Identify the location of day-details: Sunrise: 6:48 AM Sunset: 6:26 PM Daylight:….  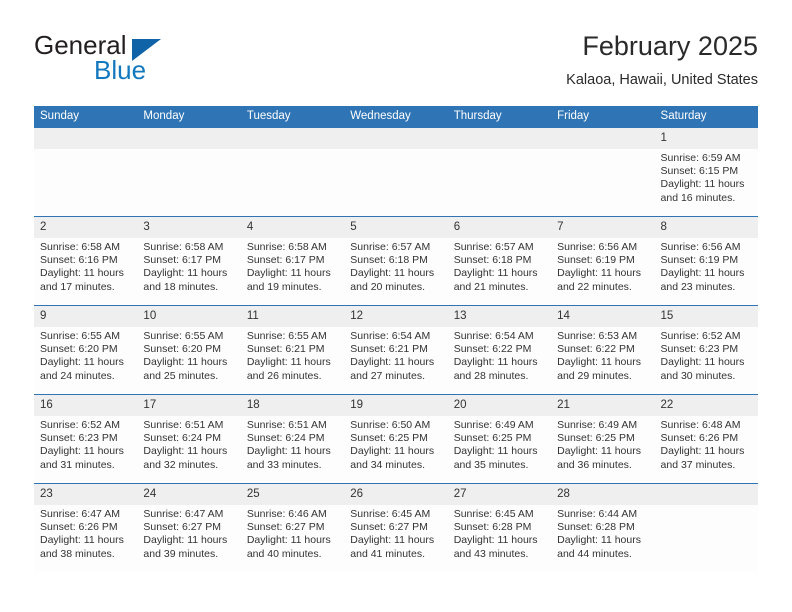
(706, 444).